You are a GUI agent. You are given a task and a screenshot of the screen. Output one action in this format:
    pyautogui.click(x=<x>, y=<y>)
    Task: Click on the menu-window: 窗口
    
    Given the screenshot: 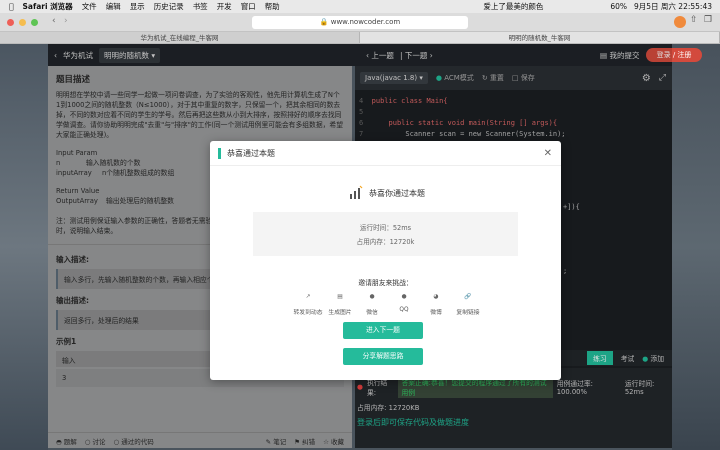 What is the action you would take?
    pyautogui.click(x=248, y=6)
    